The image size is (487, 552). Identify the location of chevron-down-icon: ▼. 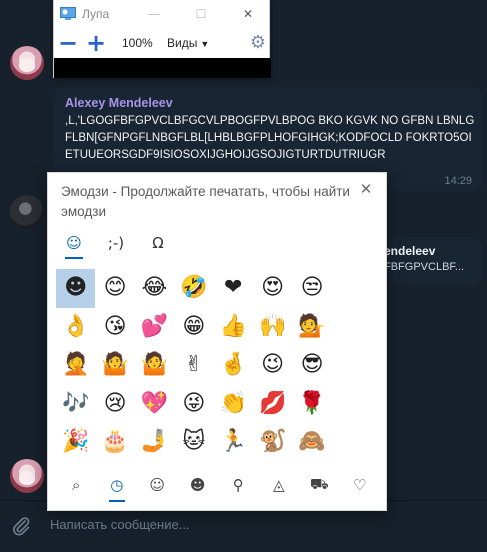
(205, 44).